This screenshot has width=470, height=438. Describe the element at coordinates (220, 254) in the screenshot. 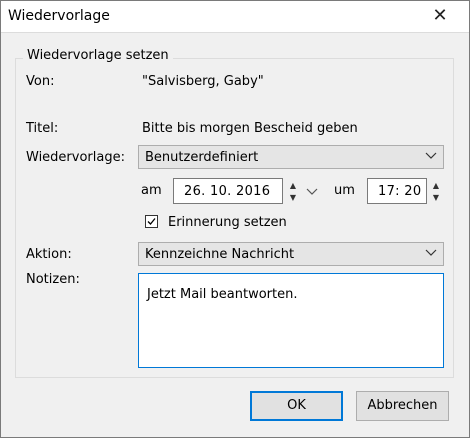

I see `aktion-selected: Kennzeichne Nachricht` at that location.